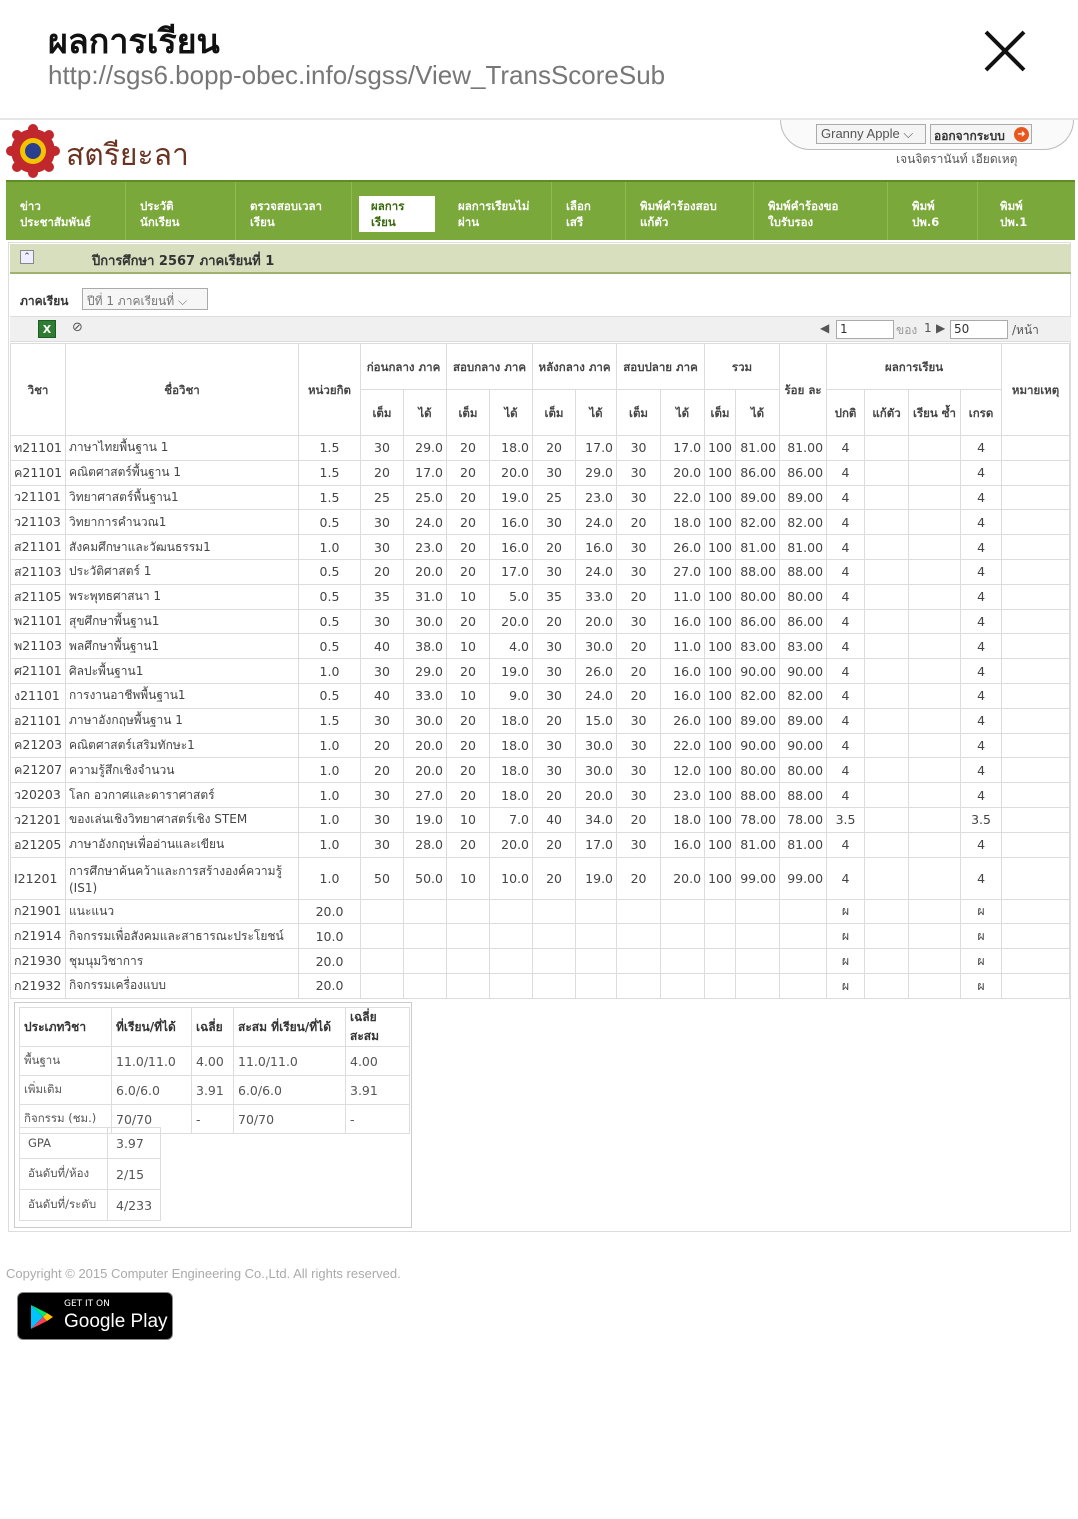 The height and width of the screenshot is (1519, 1078). I want to click on nav-item-attendance: ตรวจสอบเวลา เรียน, so click(294, 211).